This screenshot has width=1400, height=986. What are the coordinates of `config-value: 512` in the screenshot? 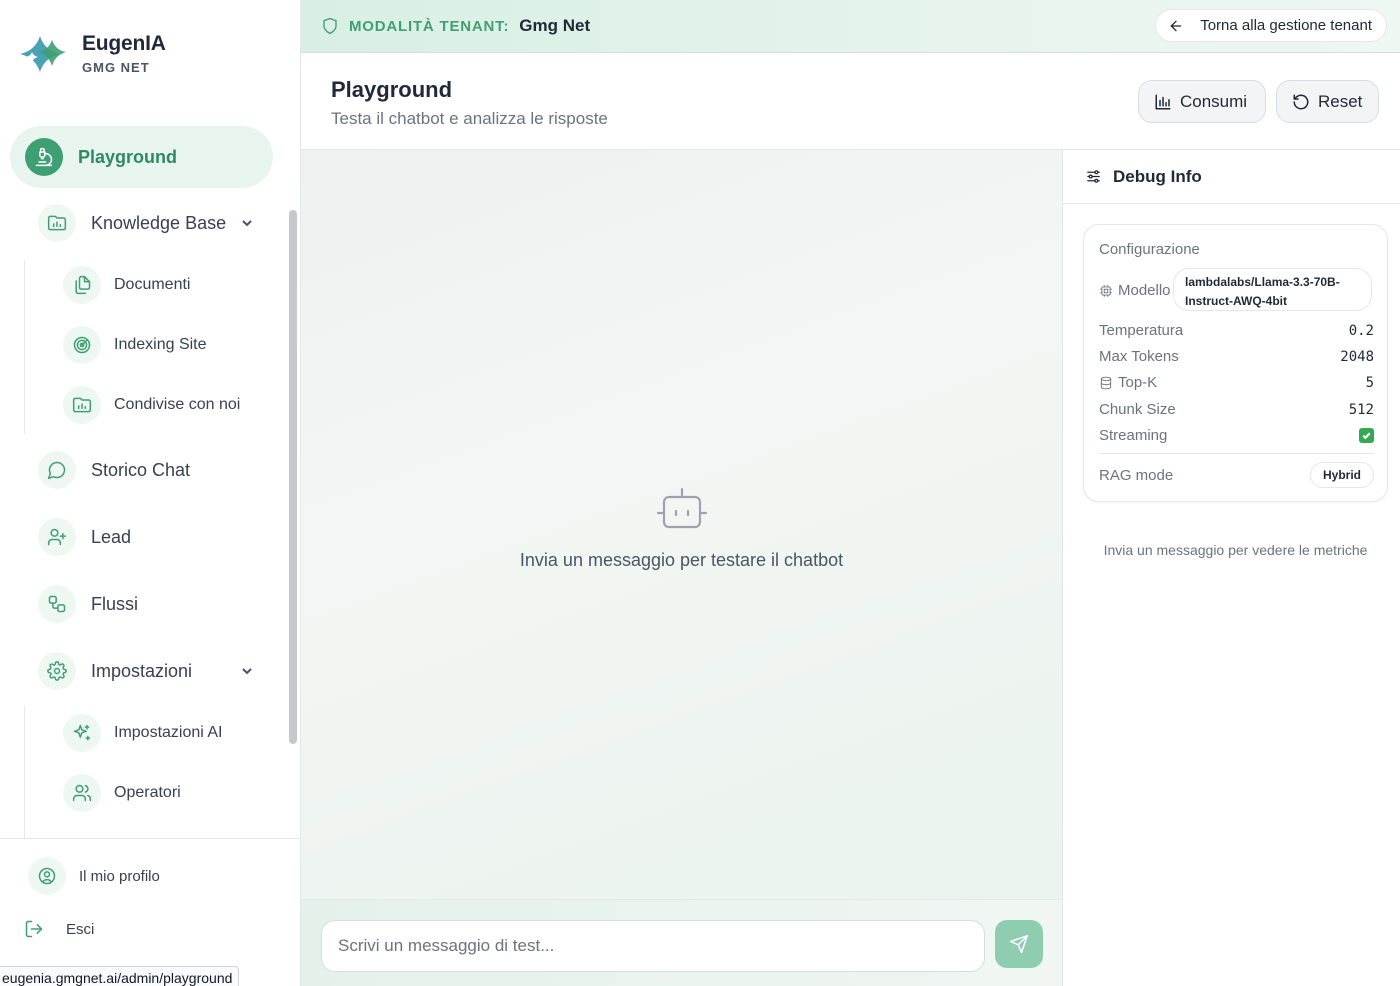 It's located at (1361, 409).